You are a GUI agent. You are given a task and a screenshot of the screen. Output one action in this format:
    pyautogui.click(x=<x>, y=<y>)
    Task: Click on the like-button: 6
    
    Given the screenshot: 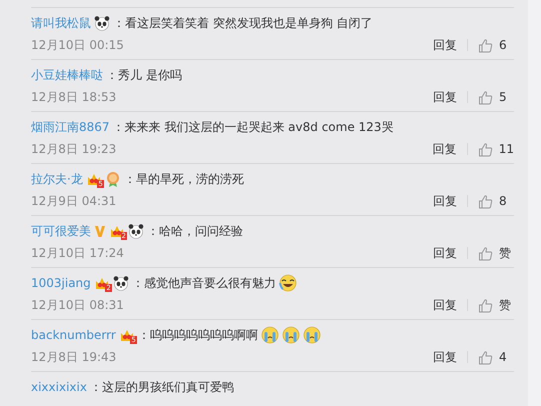 What is the action you would take?
    pyautogui.click(x=496, y=45)
    